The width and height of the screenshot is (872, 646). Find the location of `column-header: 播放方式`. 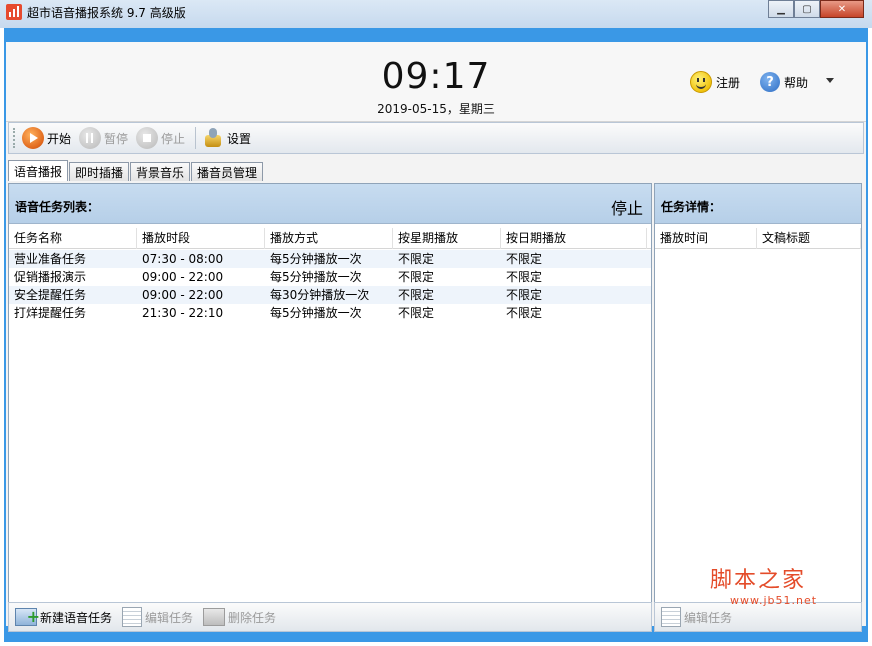

column-header: 播放方式 is located at coordinates (329, 238).